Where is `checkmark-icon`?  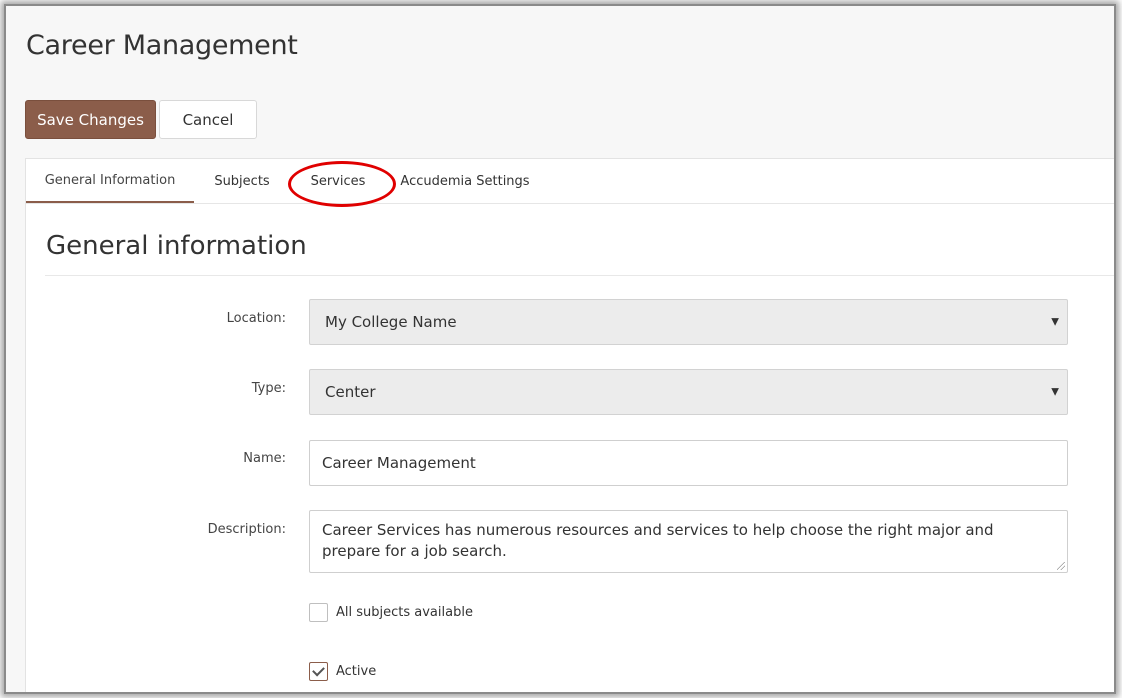 checkmark-icon is located at coordinates (318, 670).